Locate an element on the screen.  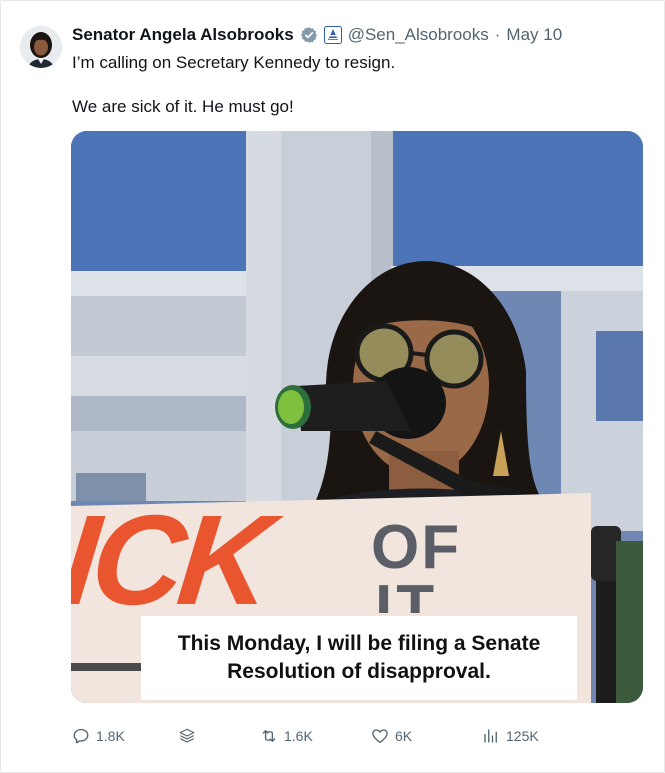
reply-count: 1.8K is located at coordinates (110, 736).